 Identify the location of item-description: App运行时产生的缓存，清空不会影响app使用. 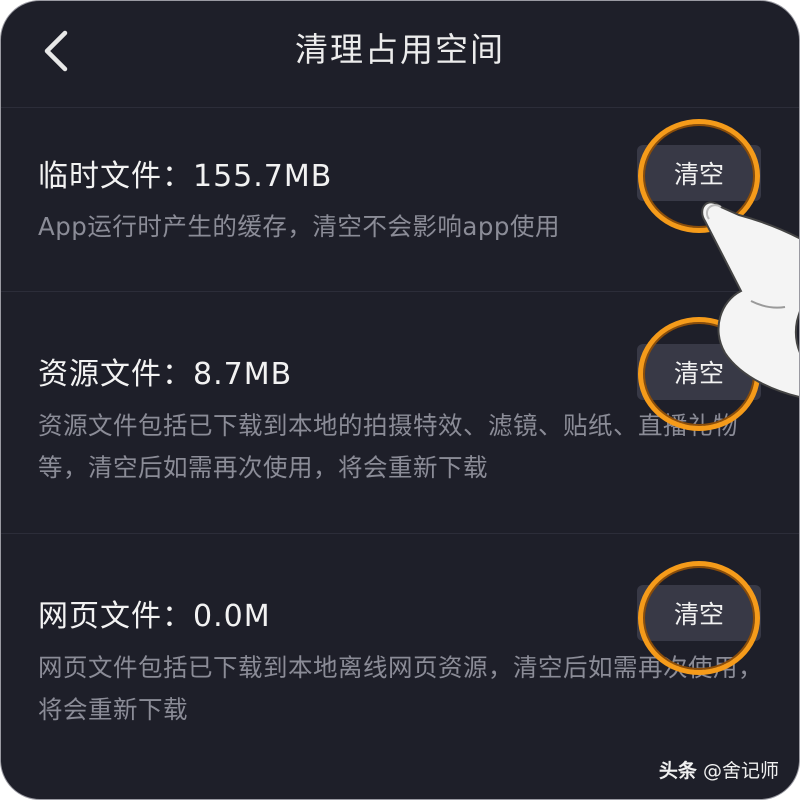
(299, 226).